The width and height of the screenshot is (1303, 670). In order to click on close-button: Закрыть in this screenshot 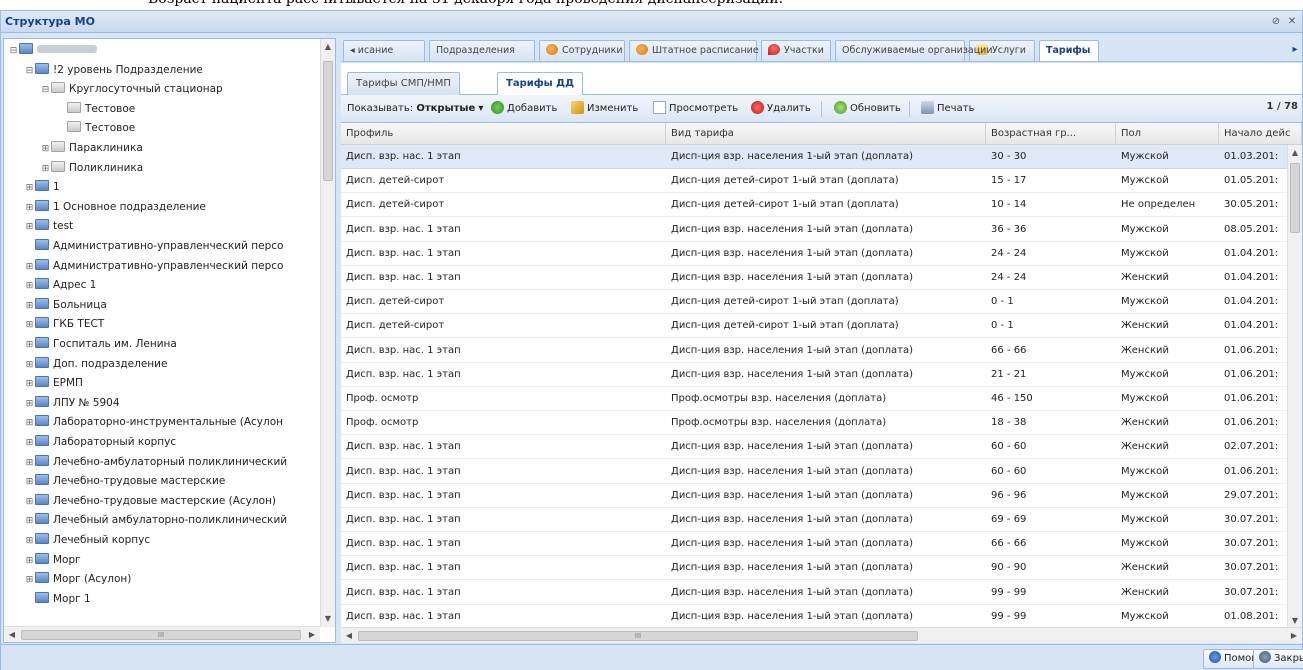, I will do `click(1278, 659)`.